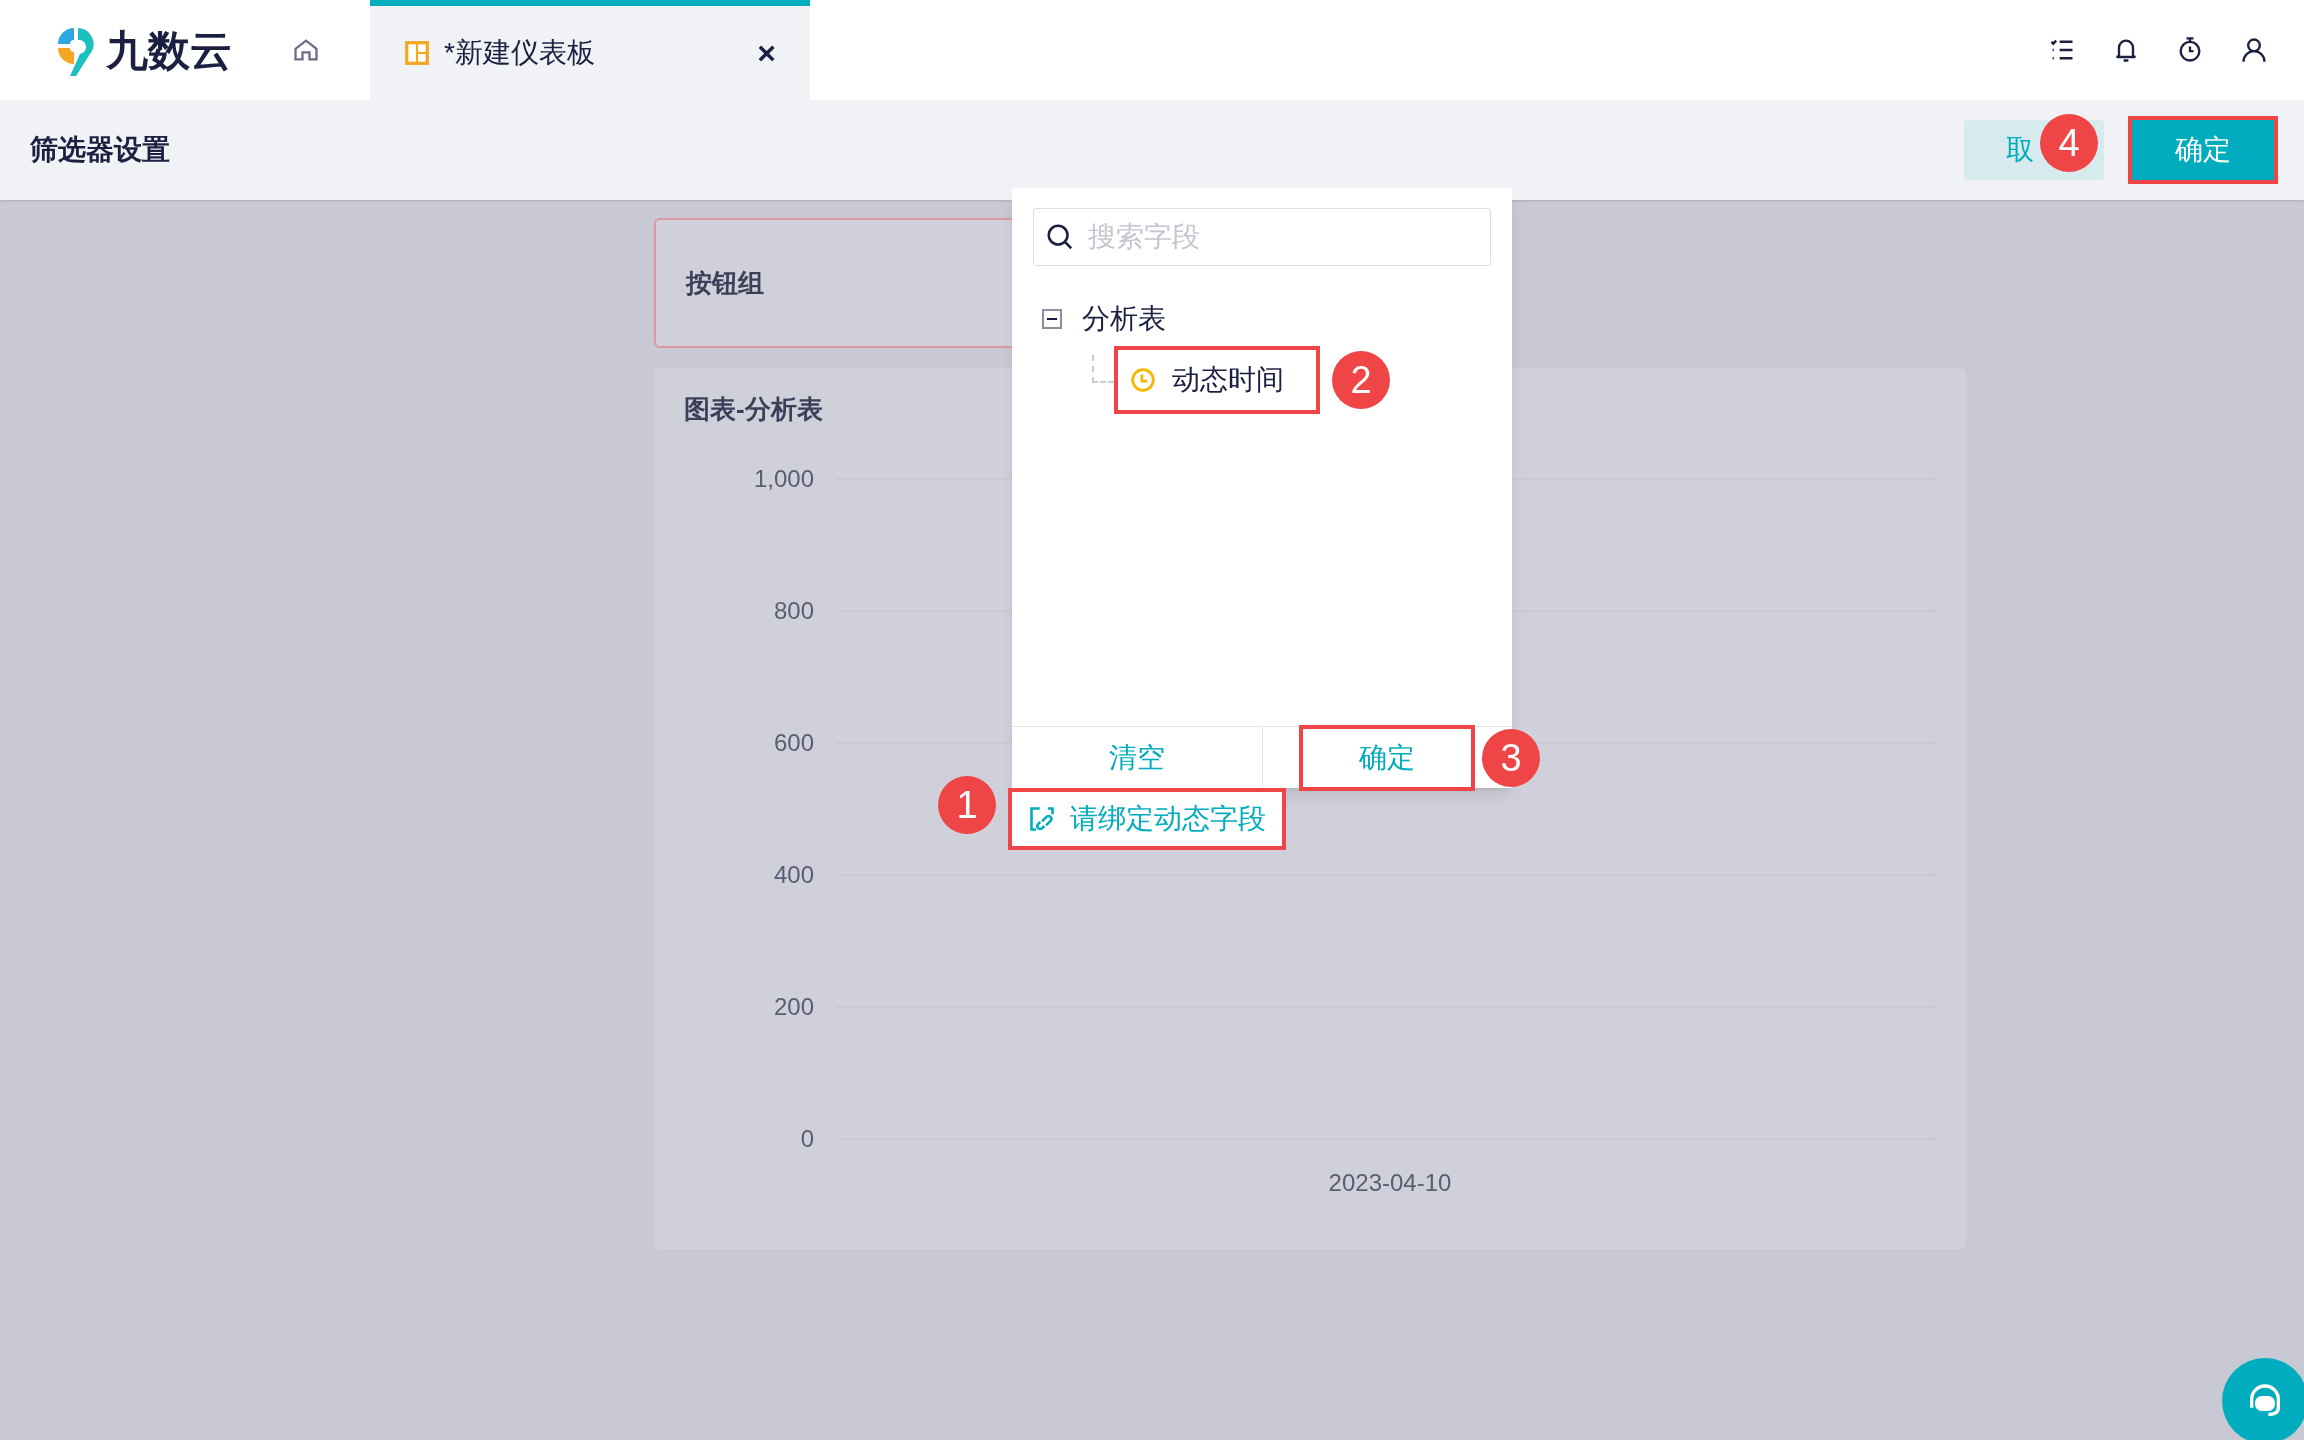 The width and height of the screenshot is (2304, 1440). Describe the element at coordinates (1511, 758) in the screenshot. I see `step-badge: 3` at that location.